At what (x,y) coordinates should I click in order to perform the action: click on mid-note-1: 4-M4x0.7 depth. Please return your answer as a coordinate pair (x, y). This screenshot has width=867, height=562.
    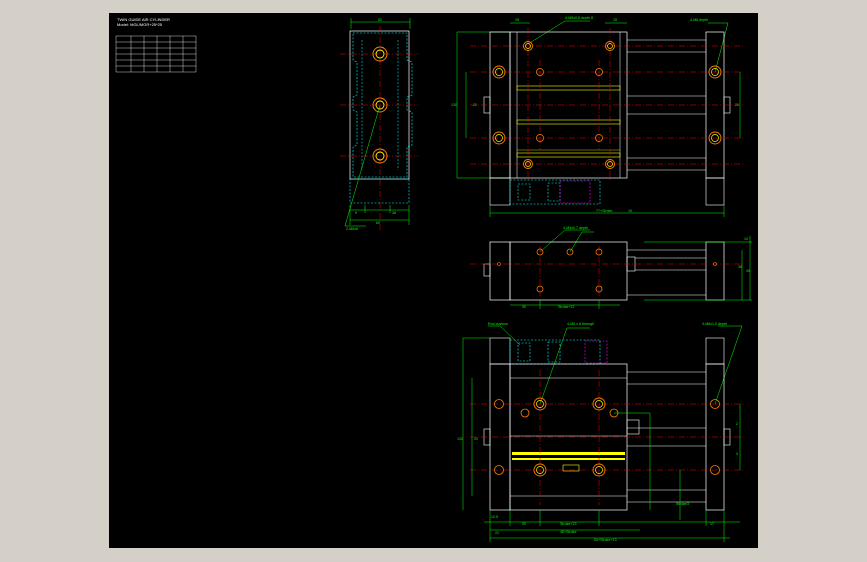
    Looking at the image, I should click on (575, 228).